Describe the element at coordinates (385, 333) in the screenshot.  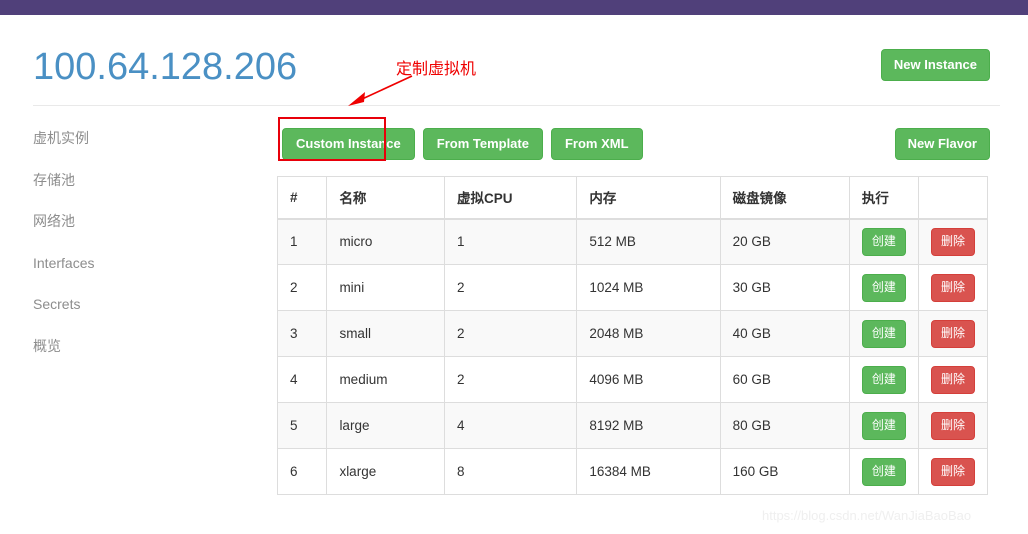
I see `cell-name: small` at that location.